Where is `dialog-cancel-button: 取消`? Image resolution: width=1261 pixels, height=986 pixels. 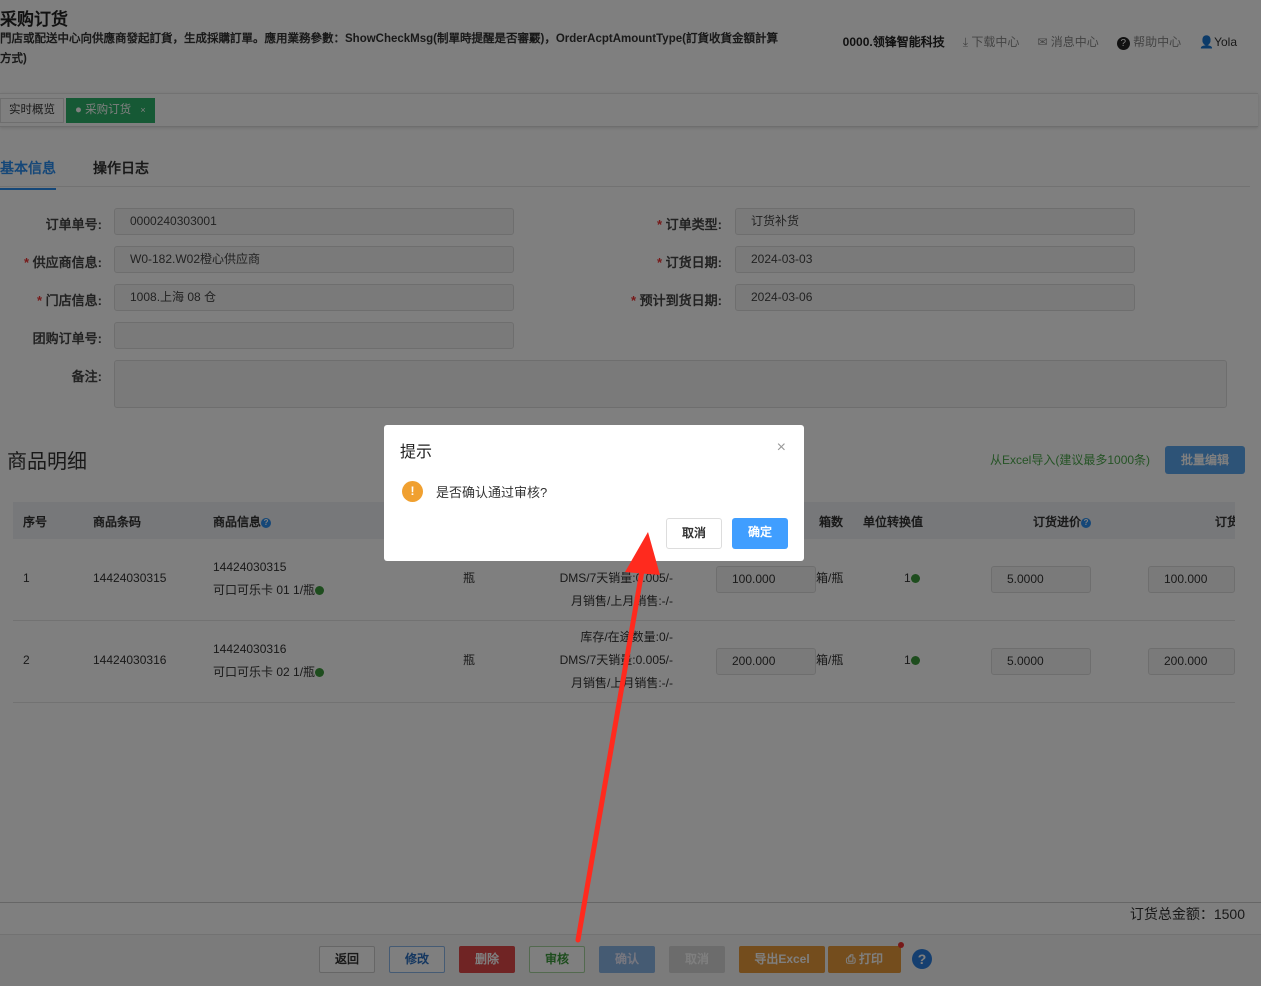 dialog-cancel-button: 取消 is located at coordinates (694, 533).